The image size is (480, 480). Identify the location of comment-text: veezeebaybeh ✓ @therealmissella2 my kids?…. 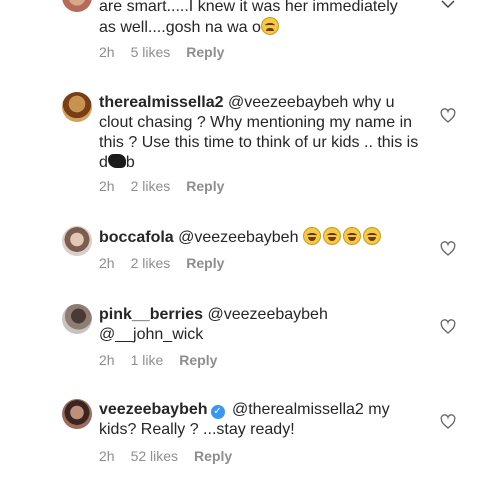
(244, 419).